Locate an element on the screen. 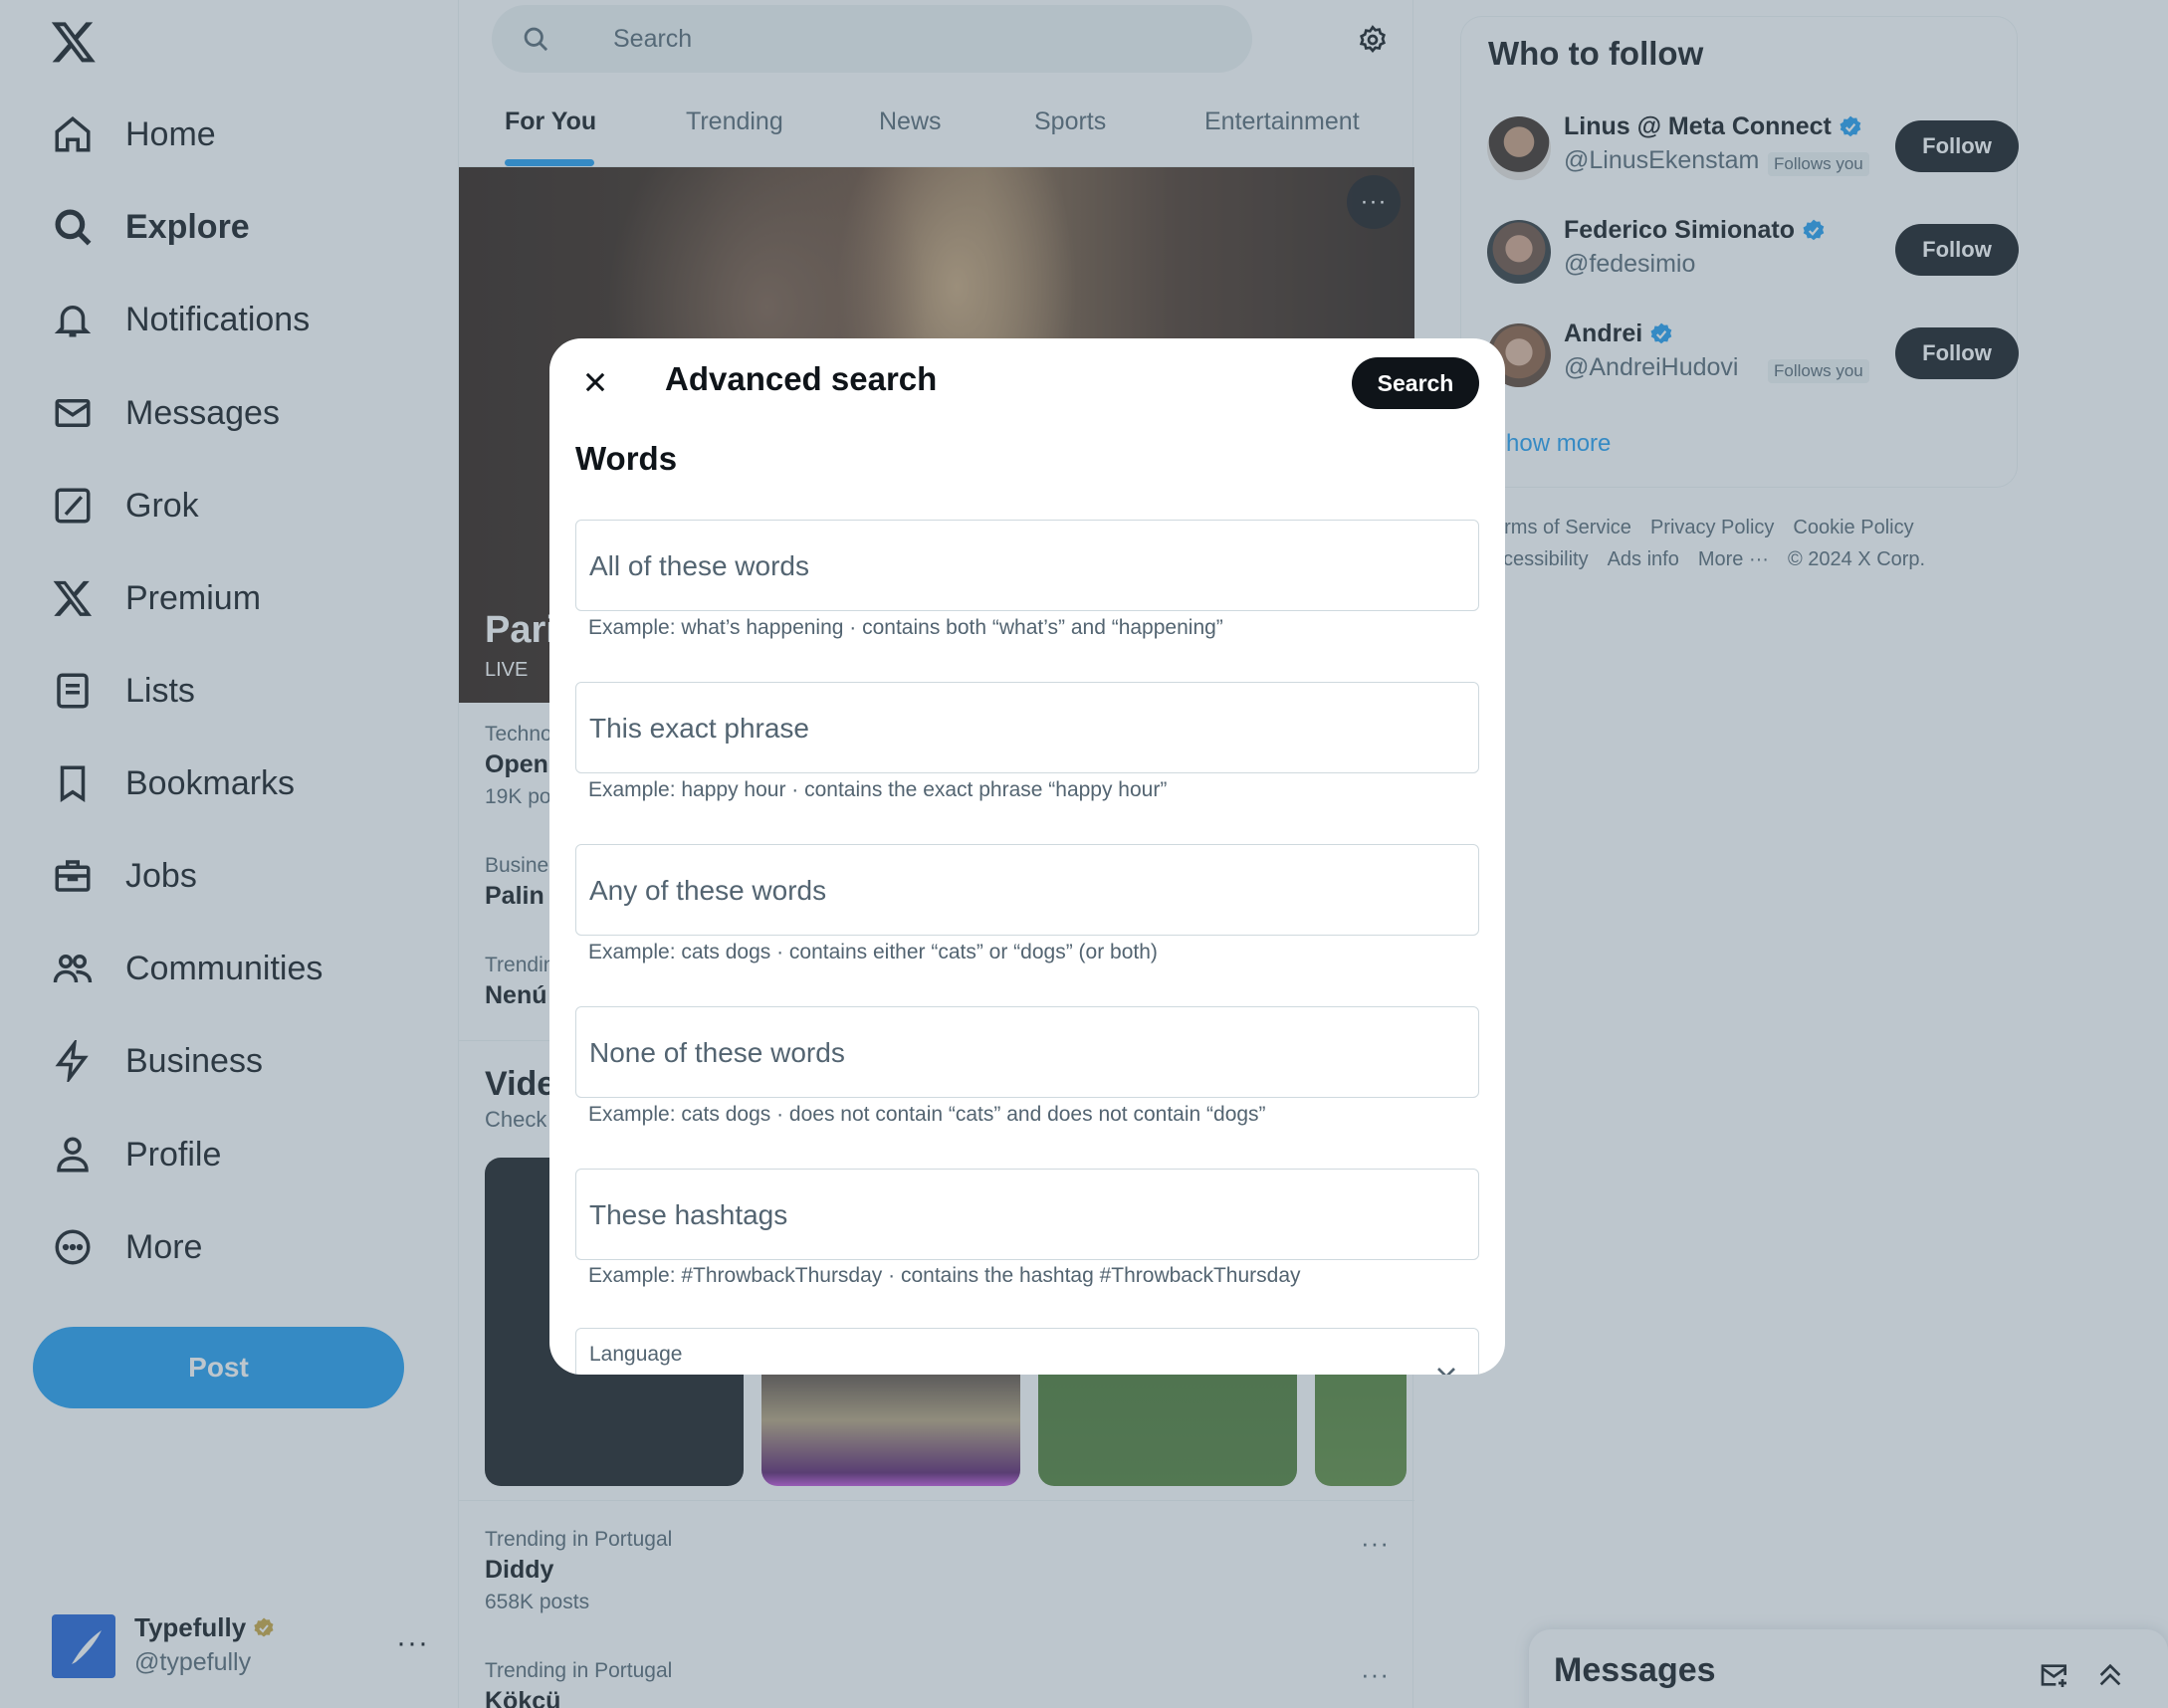 This screenshot has height=1708, width=2168. hashtags-input is located at coordinates (1027, 1215).